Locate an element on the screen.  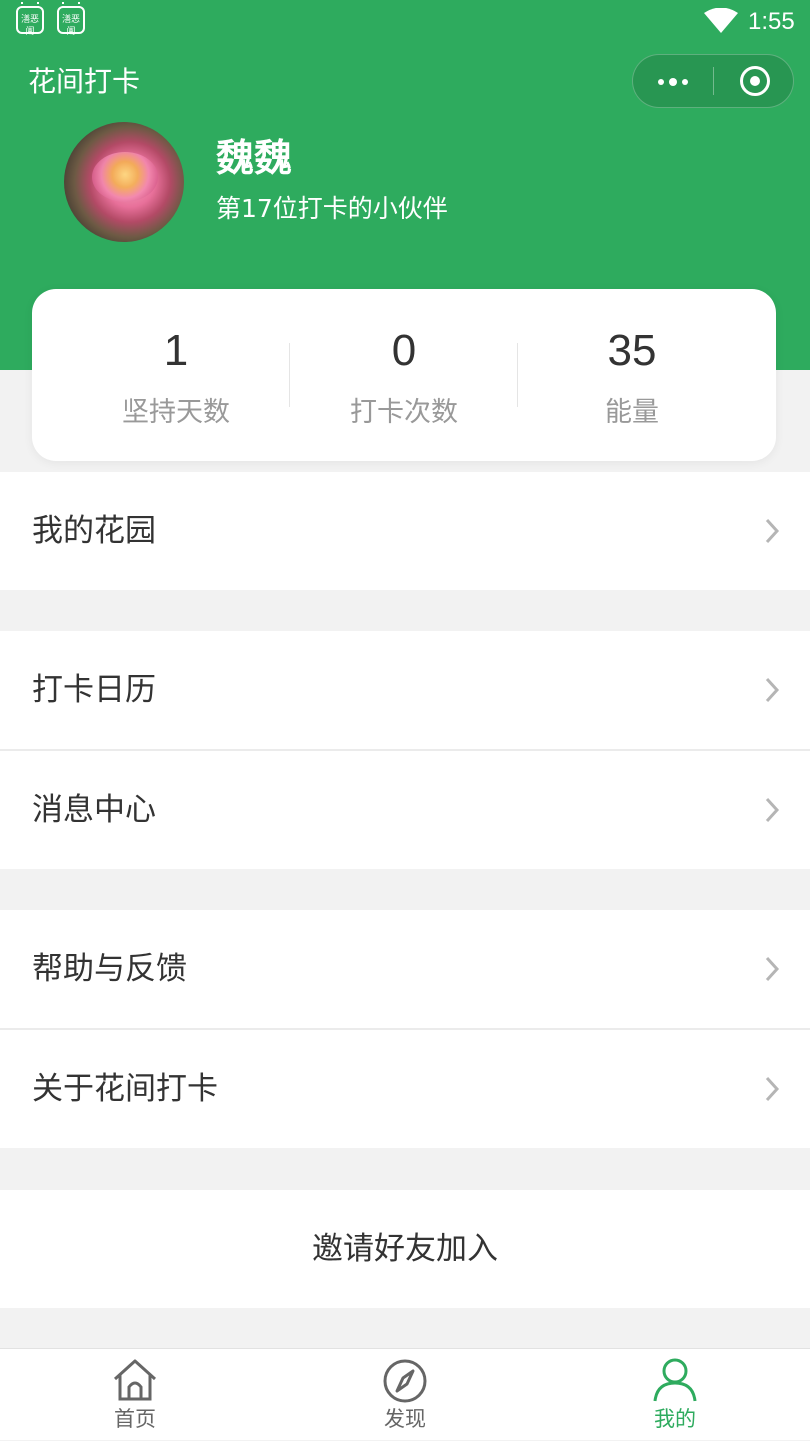
stat-label: 坚持天数 is located at coordinates (176, 412).